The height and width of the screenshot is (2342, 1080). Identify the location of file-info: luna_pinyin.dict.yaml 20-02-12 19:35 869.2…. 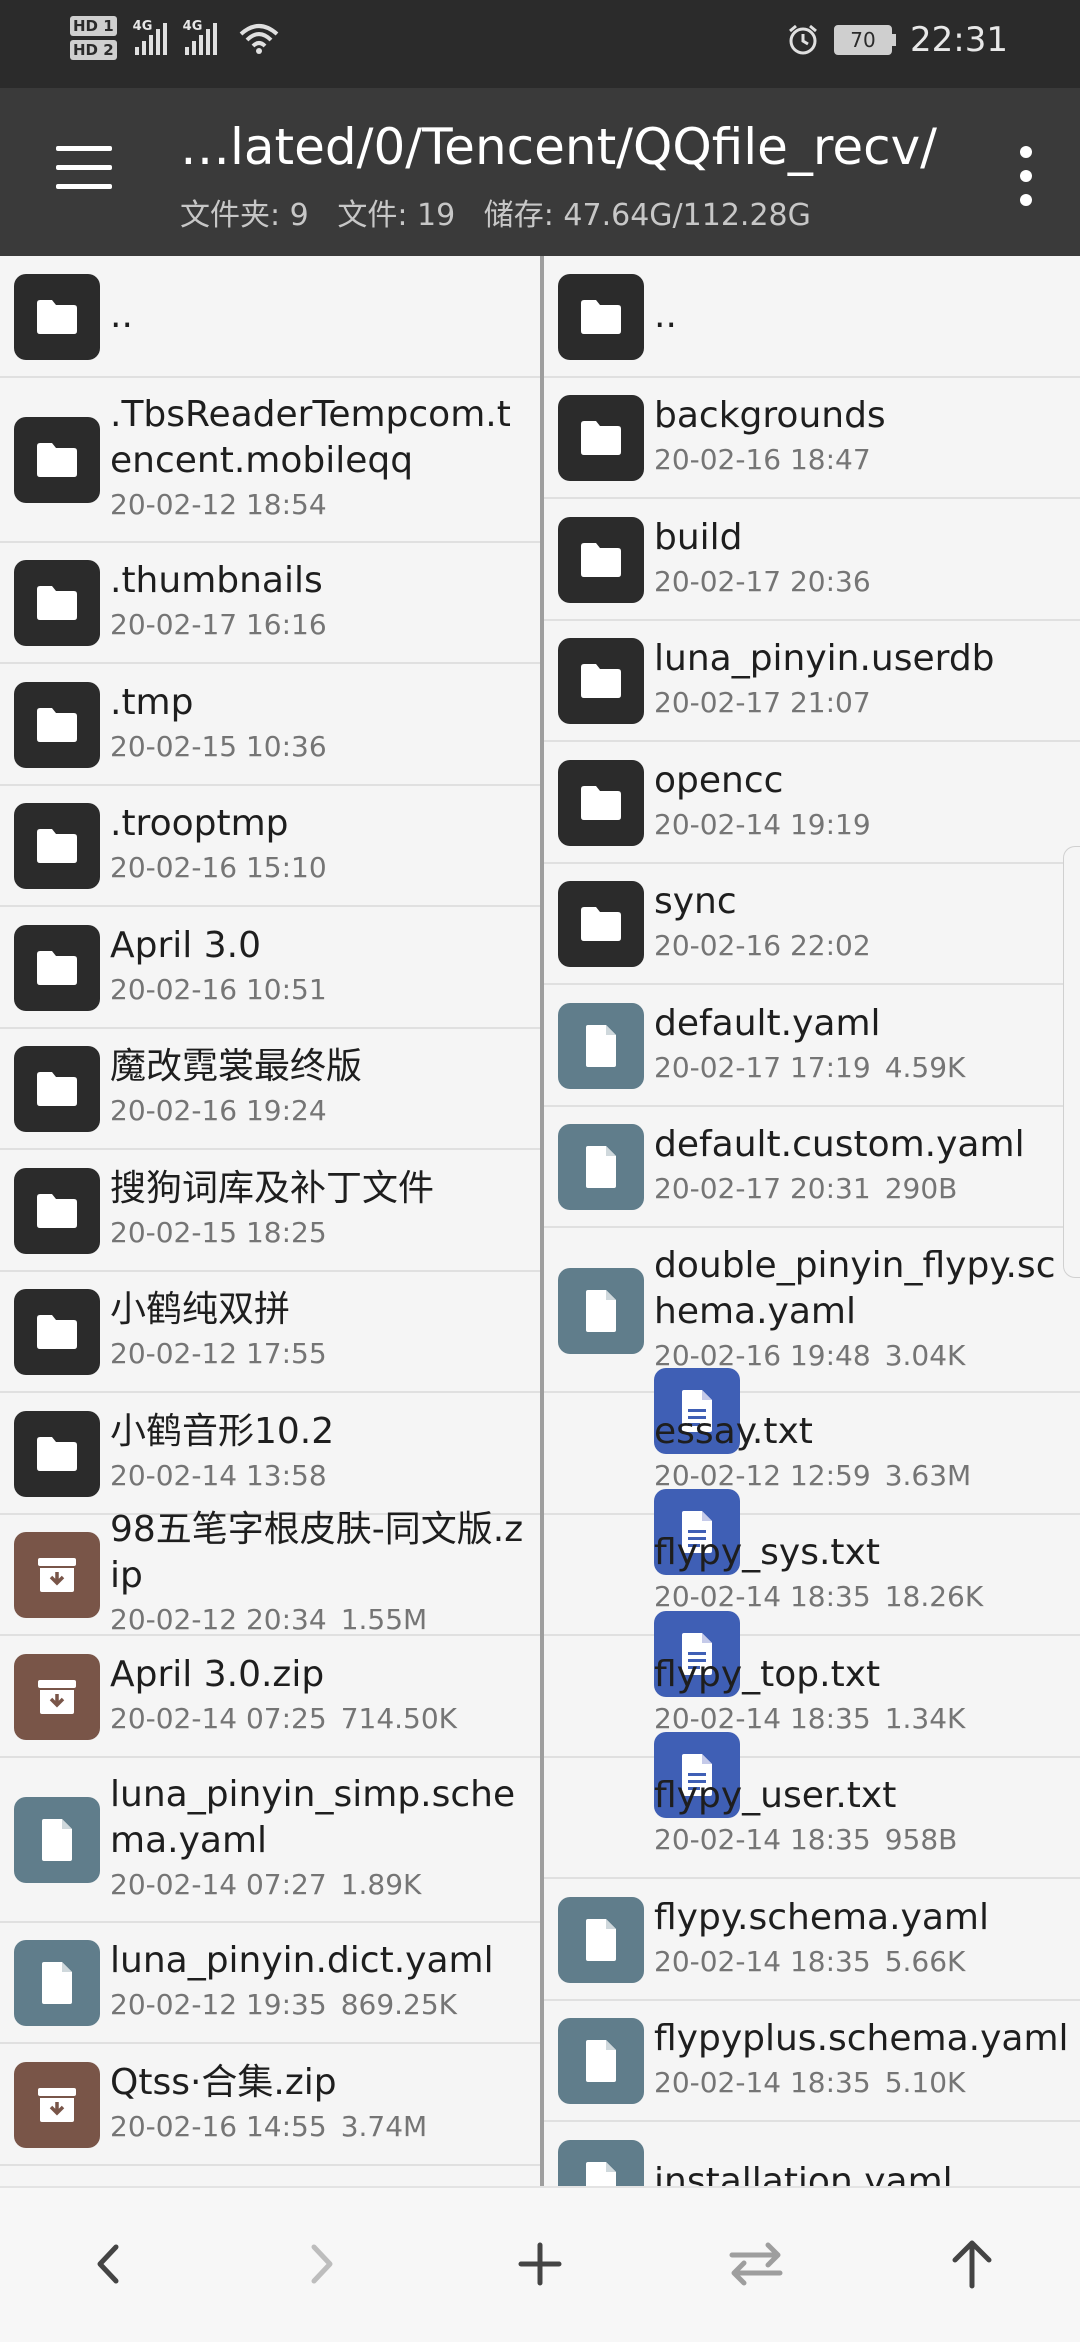
(320, 1982).